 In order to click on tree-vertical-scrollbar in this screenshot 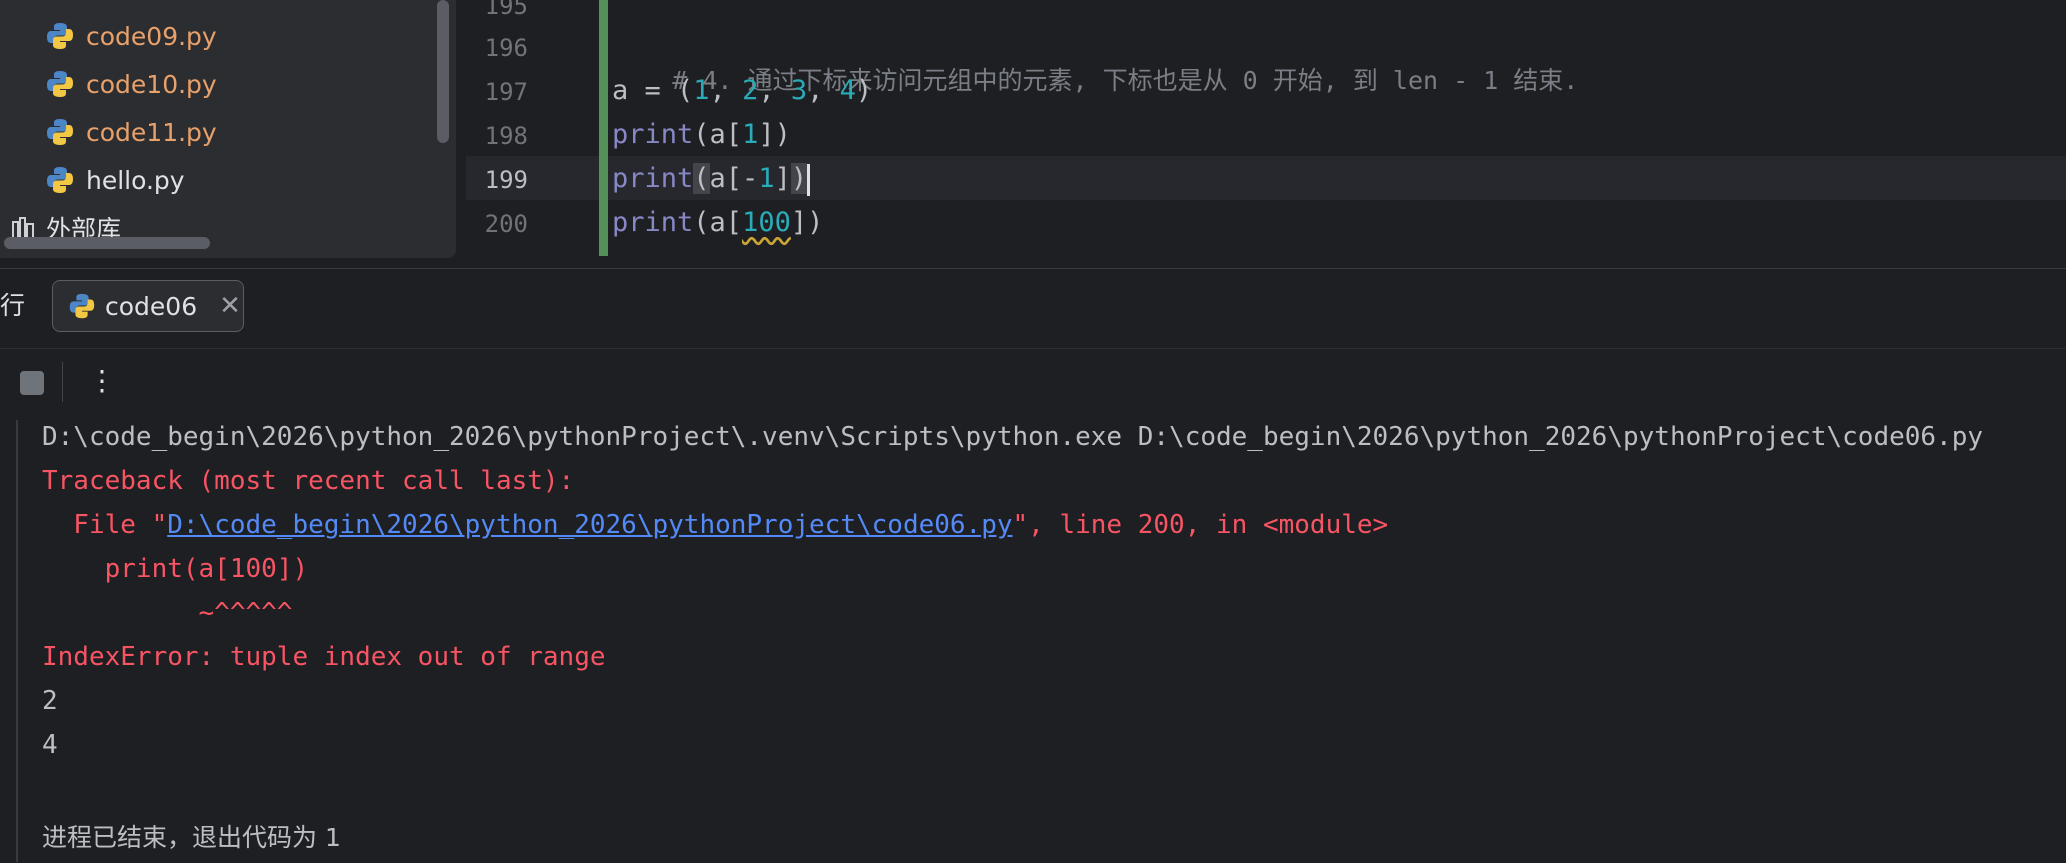, I will do `click(443, 71)`.